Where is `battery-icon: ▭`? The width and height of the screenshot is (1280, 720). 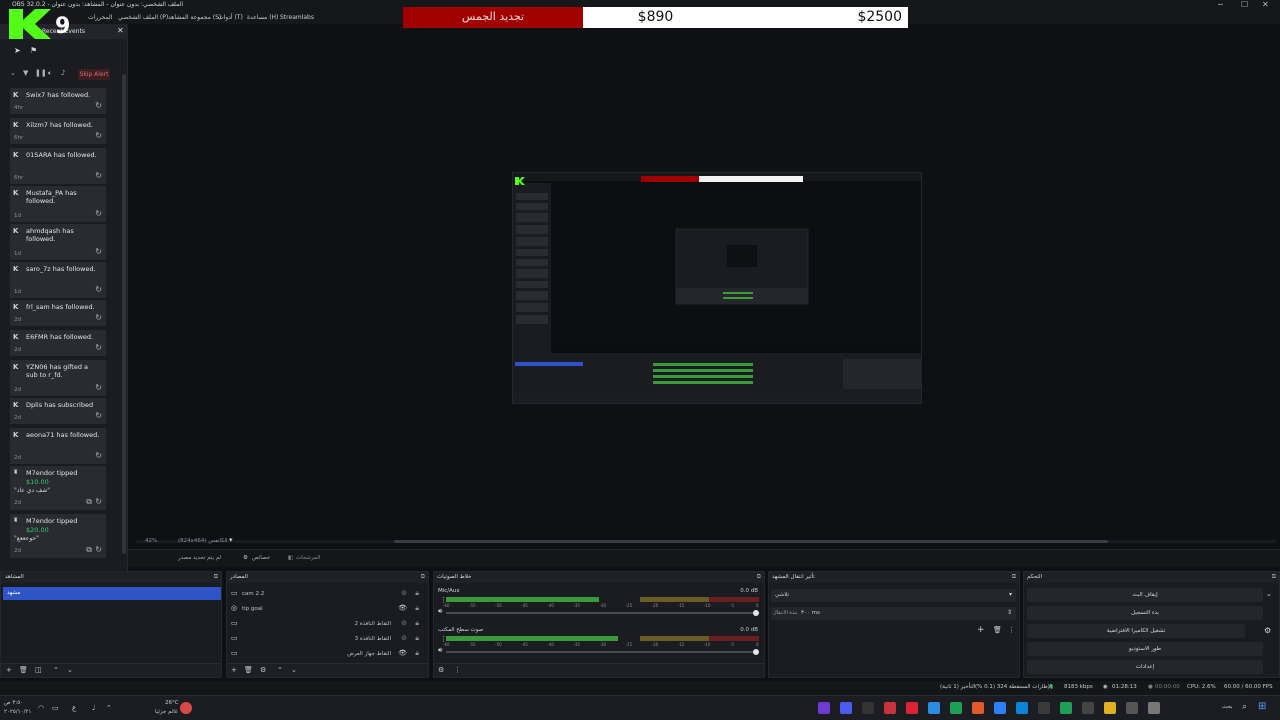
battery-icon: ▭ is located at coordinates (55, 708).